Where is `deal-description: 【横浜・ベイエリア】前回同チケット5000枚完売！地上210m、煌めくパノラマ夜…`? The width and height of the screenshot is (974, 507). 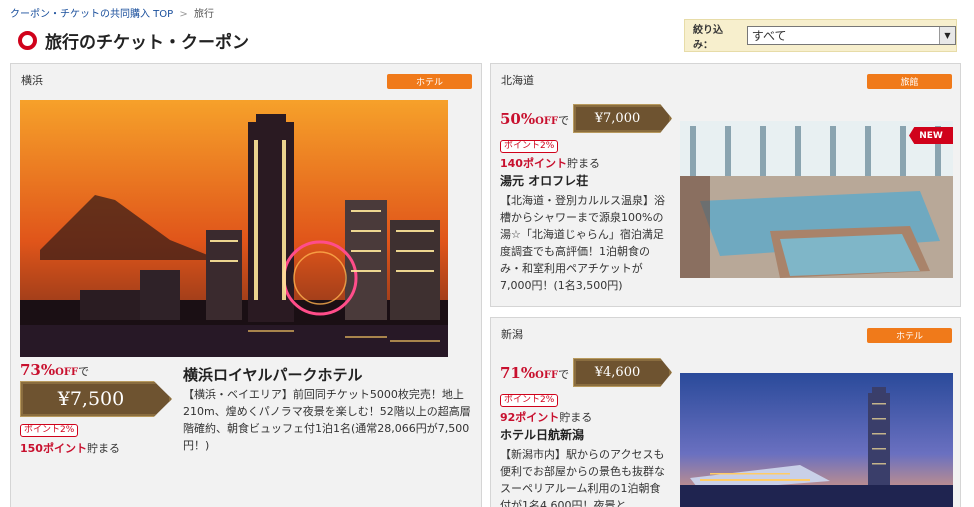
deal-description: 【横浜・ベイエリア】前回同チケット5000枚完売！地上210m、煌めくパノラマ夜… is located at coordinates (327, 420).